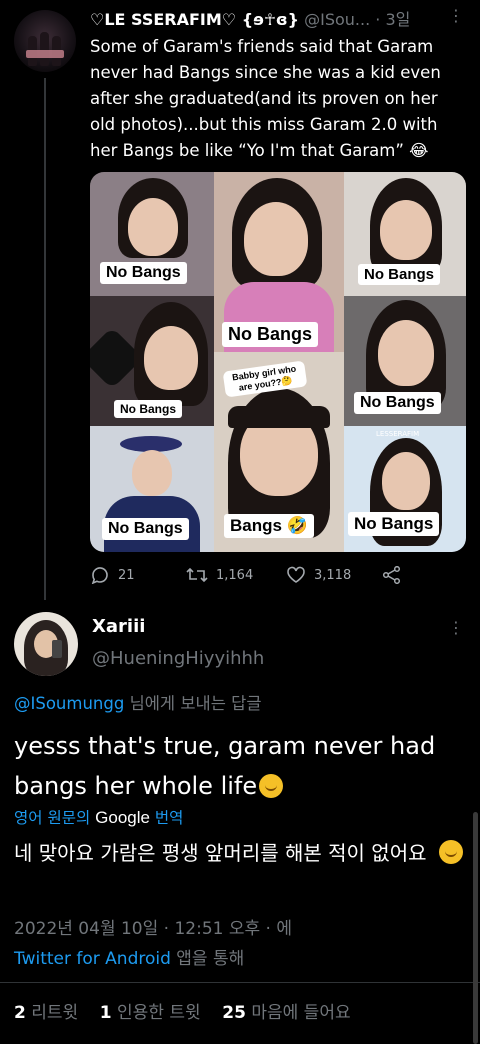 Image resolution: width=480 pixels, height=1044 pixels. I want to click on via-suffix: 앱을 통해, so click(207, 959).